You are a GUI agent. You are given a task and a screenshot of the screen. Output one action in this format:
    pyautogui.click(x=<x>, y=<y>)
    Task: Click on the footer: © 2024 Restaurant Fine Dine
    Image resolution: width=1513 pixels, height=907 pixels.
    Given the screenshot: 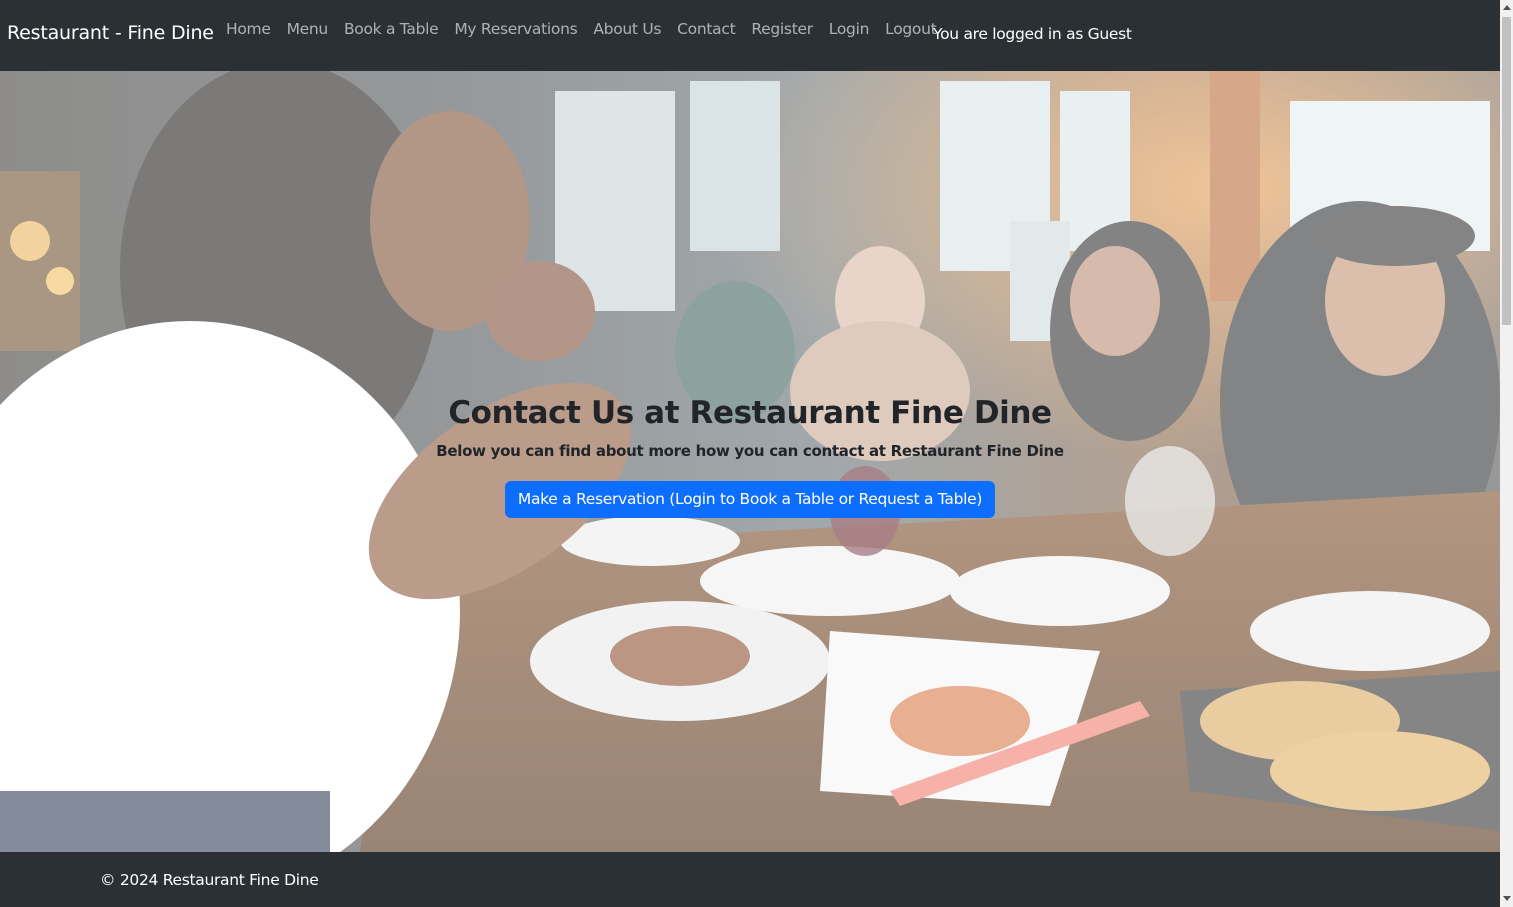 What is the action you would take?
    pyautogui.click(x=750, y=879)
    